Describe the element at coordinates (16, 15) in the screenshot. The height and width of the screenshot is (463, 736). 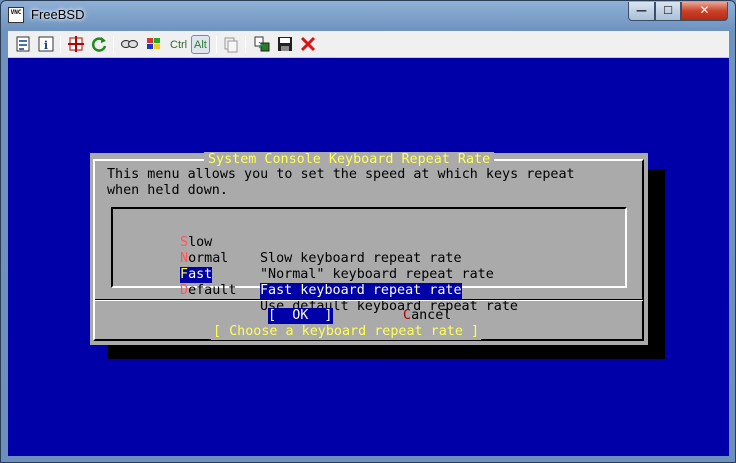
I see `vnc-app-icon: VNC` at that location.